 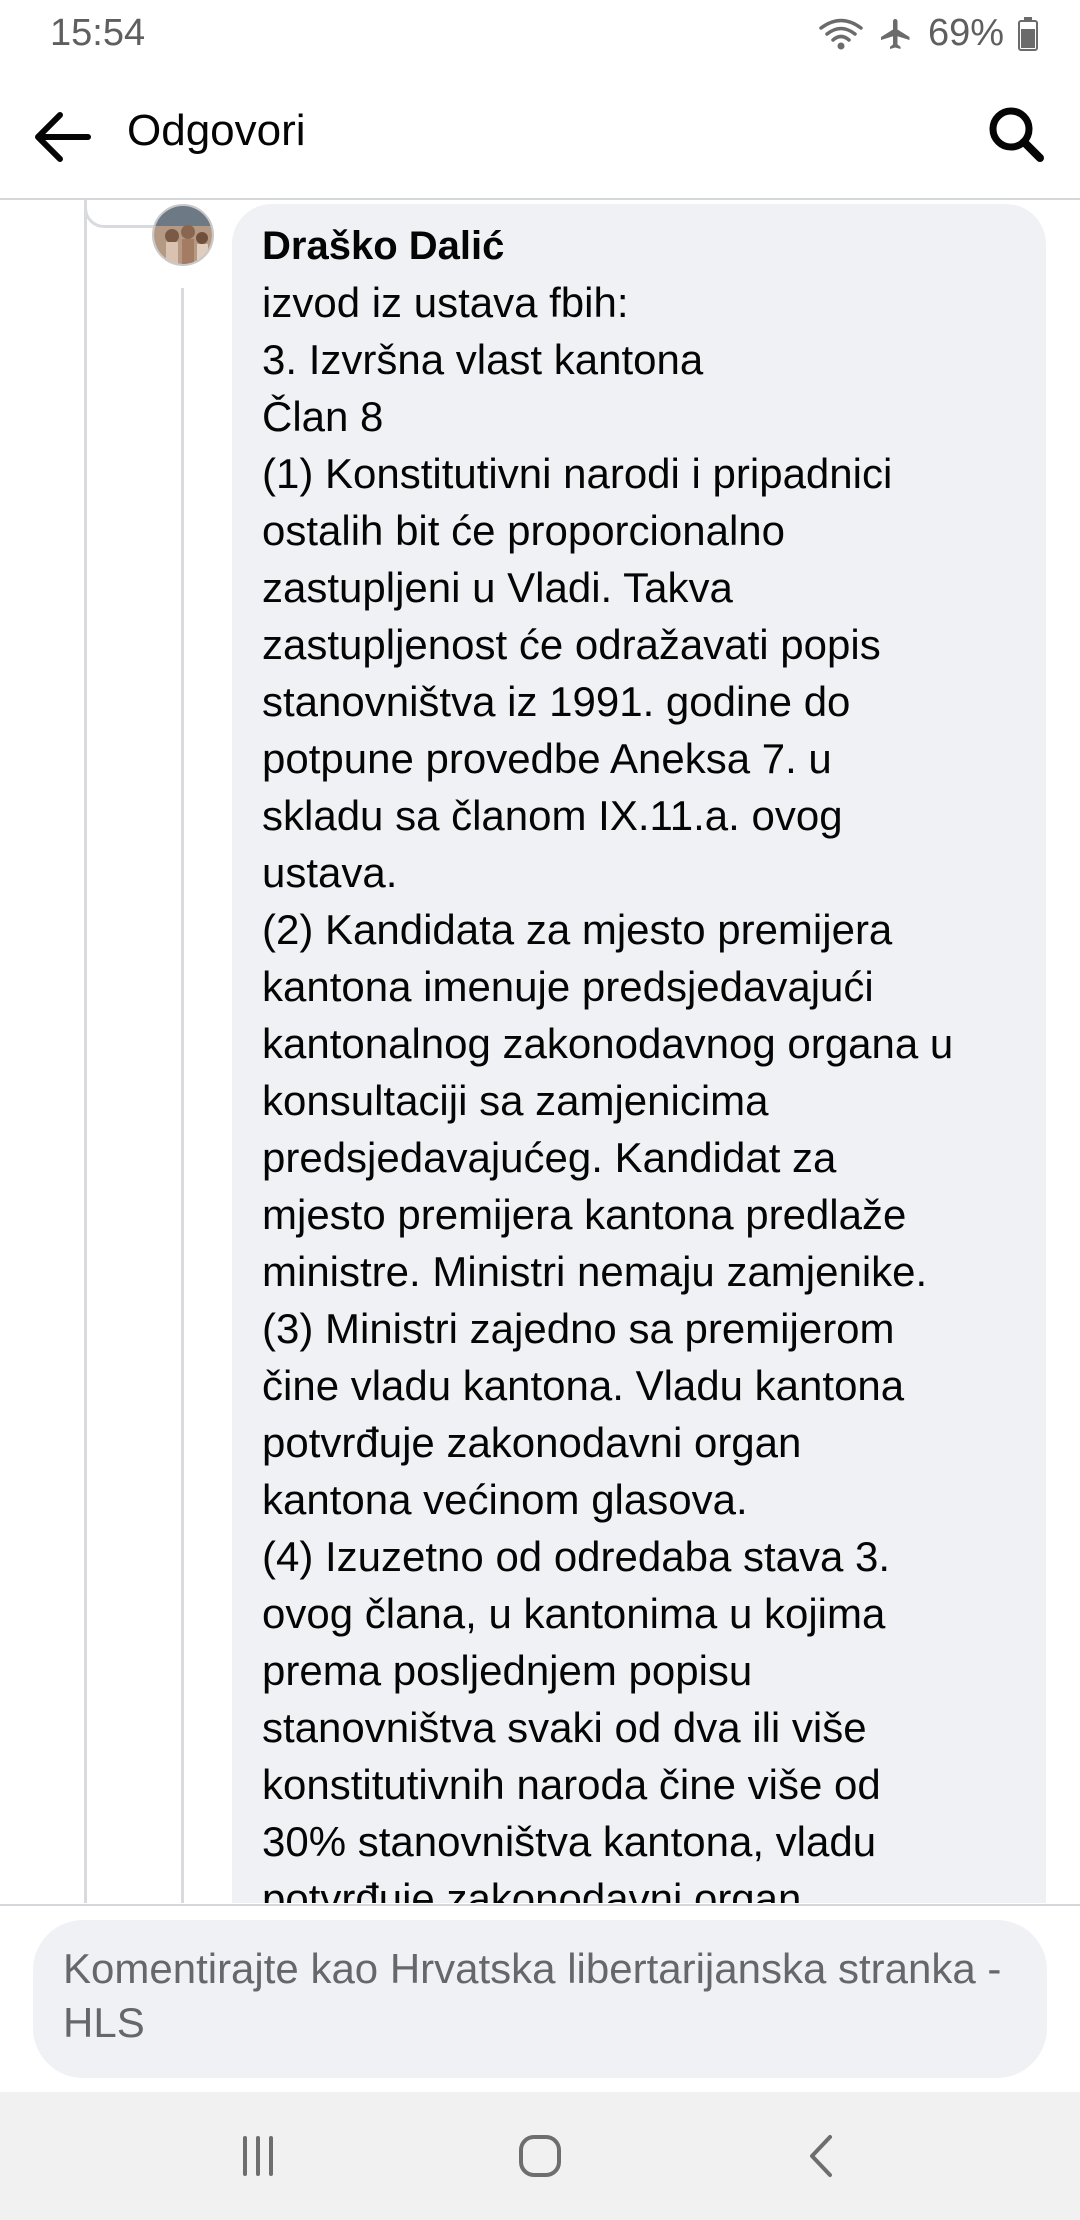 I want to click on home-icon, so click(x=540, y=2156).